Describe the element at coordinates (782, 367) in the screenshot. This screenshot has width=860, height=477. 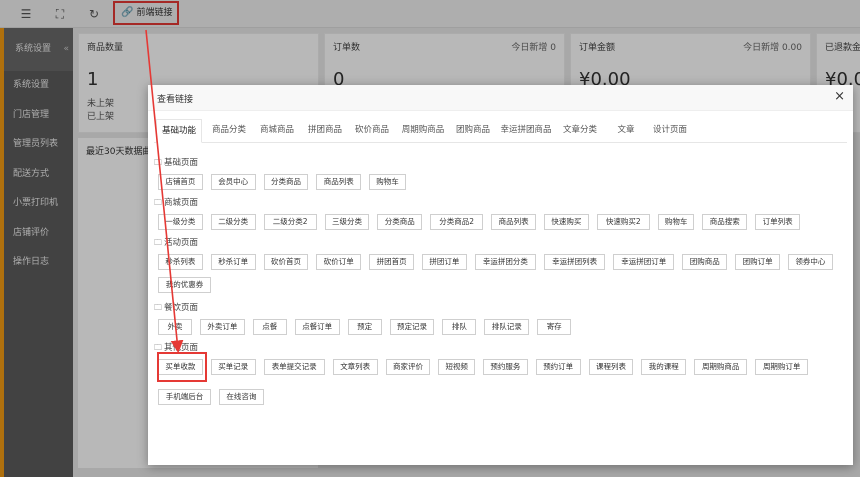
I see `link-chip: 周期购订单` at that location.